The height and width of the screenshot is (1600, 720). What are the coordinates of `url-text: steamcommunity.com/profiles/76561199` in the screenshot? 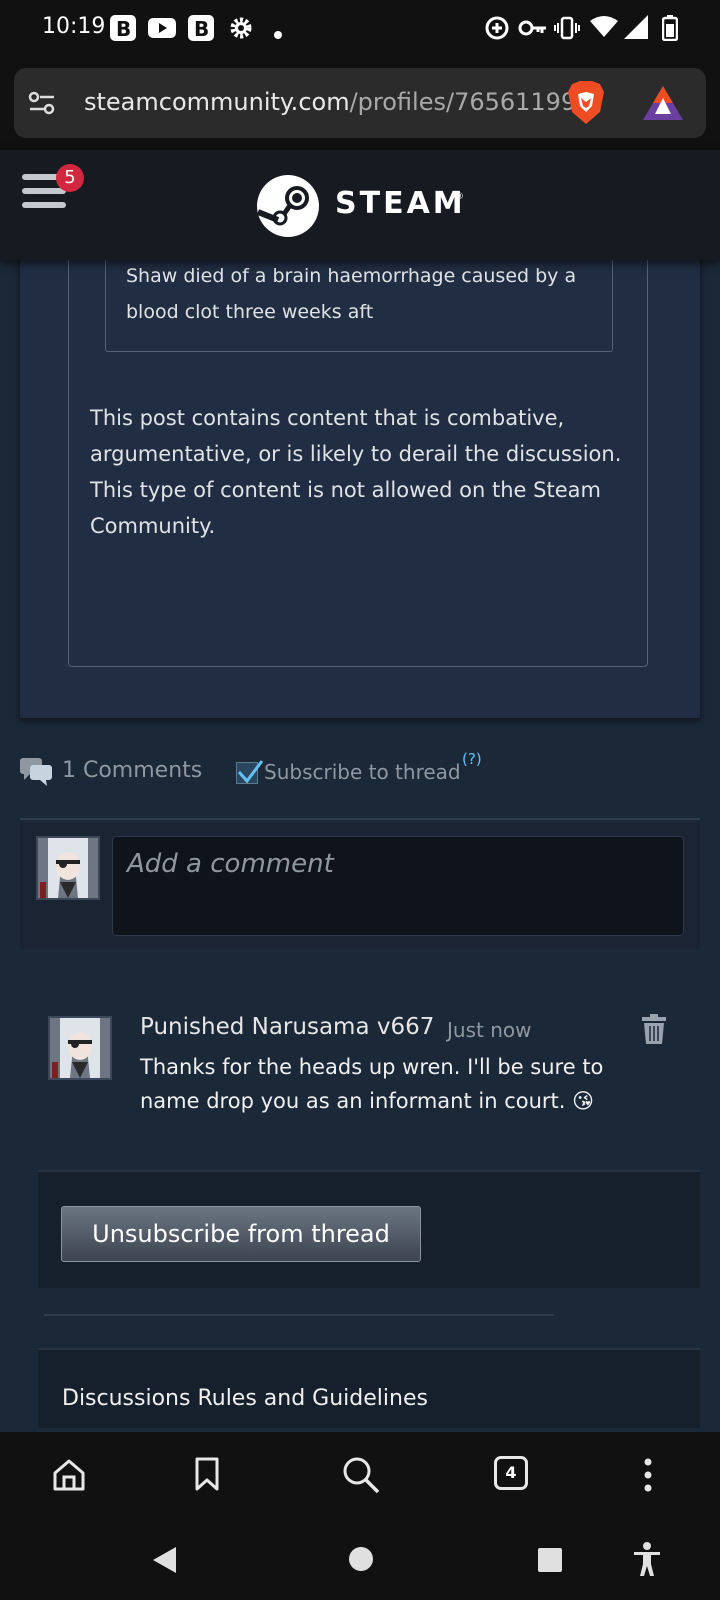 It's located at (330, 102).